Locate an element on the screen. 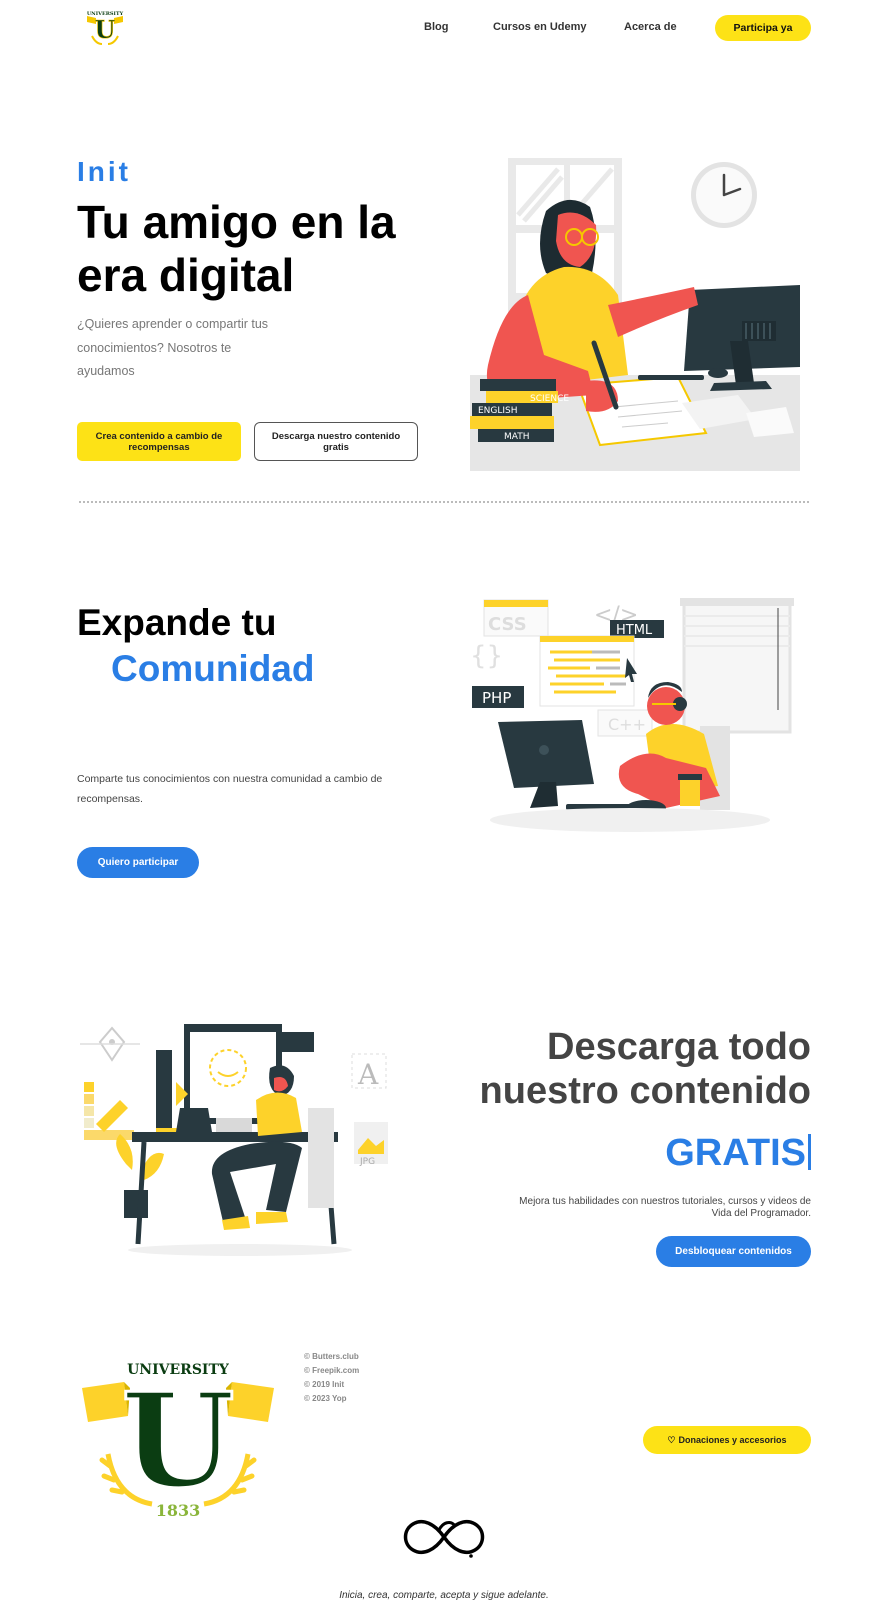 The image size is (888, 1603). credit-butters: © Butters.club is located at coordinates (331, 1357).